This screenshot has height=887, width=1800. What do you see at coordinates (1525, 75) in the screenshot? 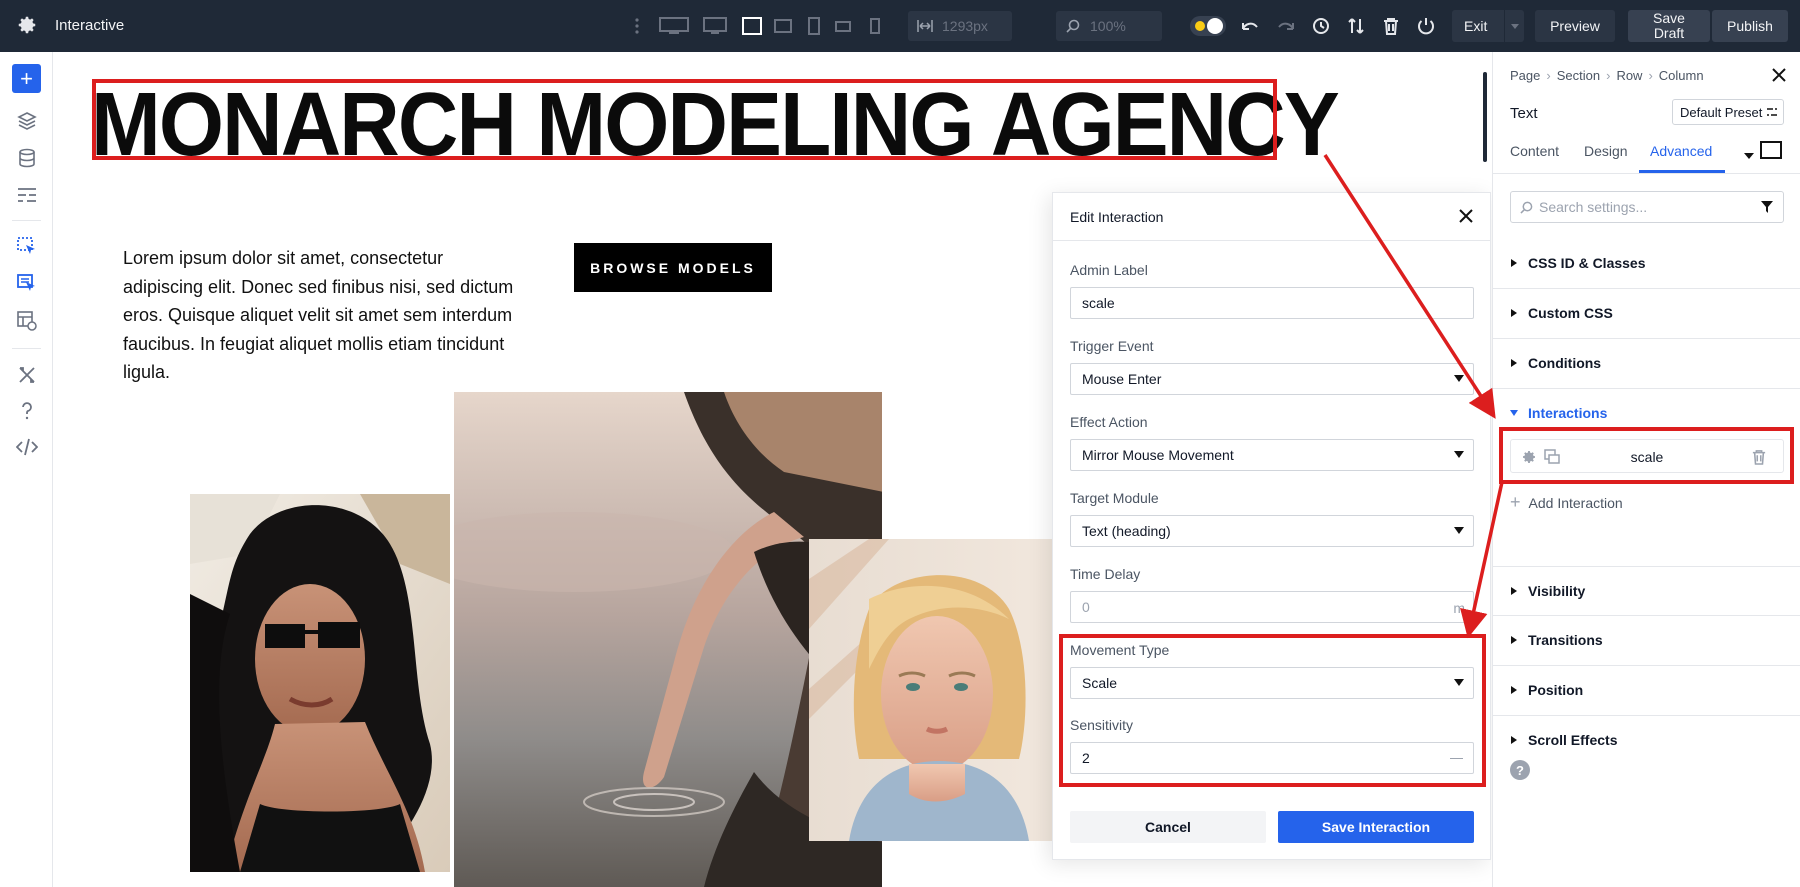
I see `breadcrumb-page: Page` at bounding box center [1525, 75].